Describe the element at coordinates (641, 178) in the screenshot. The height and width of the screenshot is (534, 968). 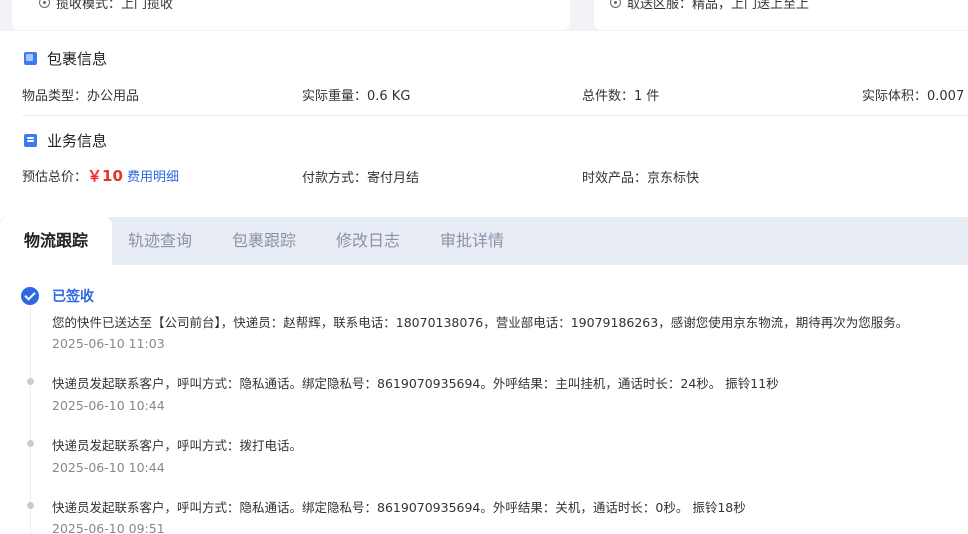
I see `product-type: 时效产品：京东标快` at that location.